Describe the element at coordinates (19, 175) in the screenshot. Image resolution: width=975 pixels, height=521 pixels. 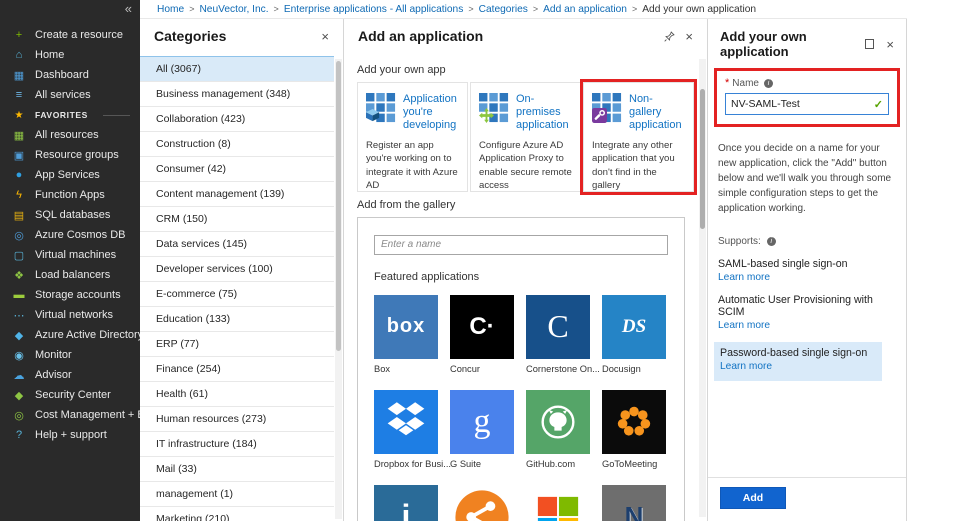
I see `app-services-icon: ●` at that location.